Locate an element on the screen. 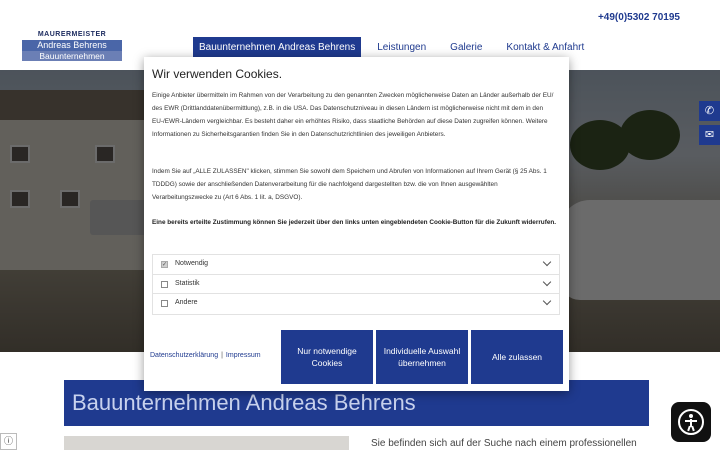 The height and width of the screenshot is (450, 720). logo-line-3: Bauunternehmen is located at coordinates (72, 56).